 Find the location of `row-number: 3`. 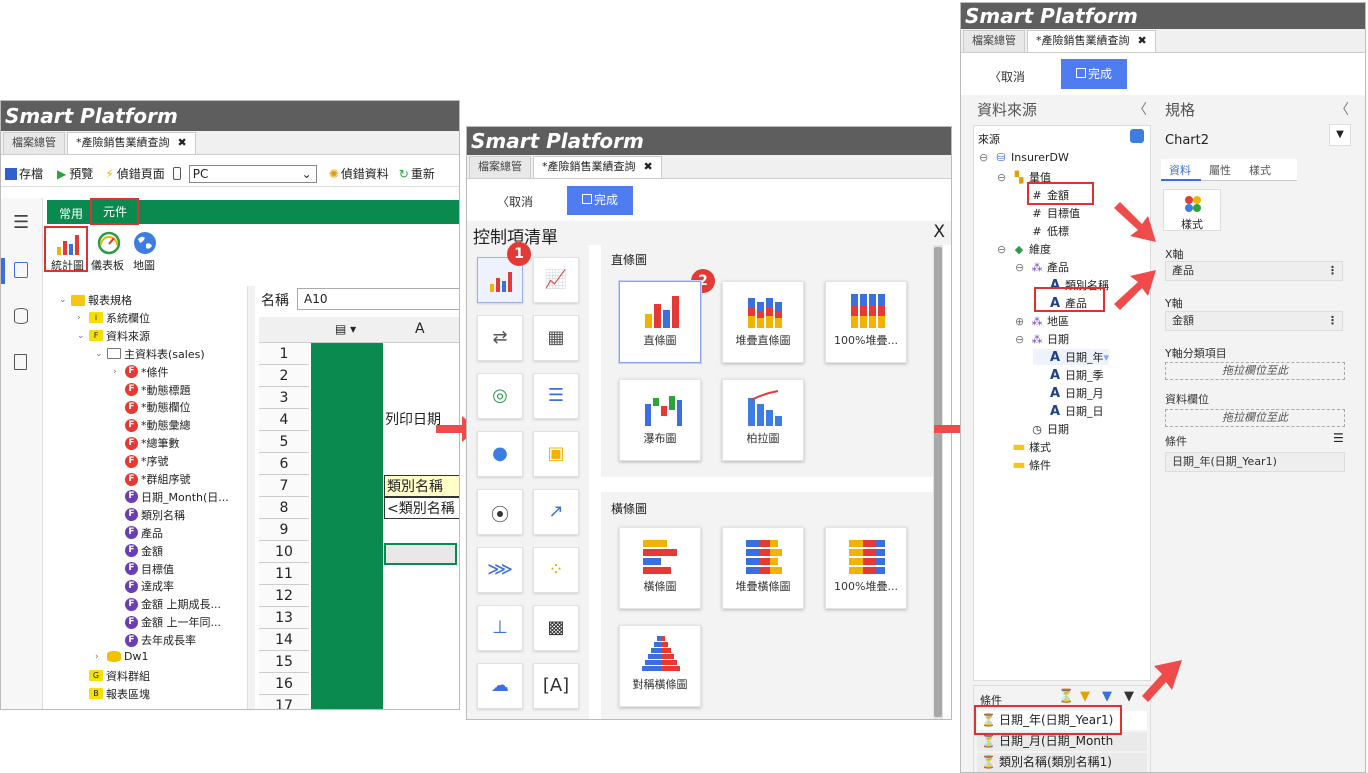

row-number: 3 is located at coordinates (284, 398).